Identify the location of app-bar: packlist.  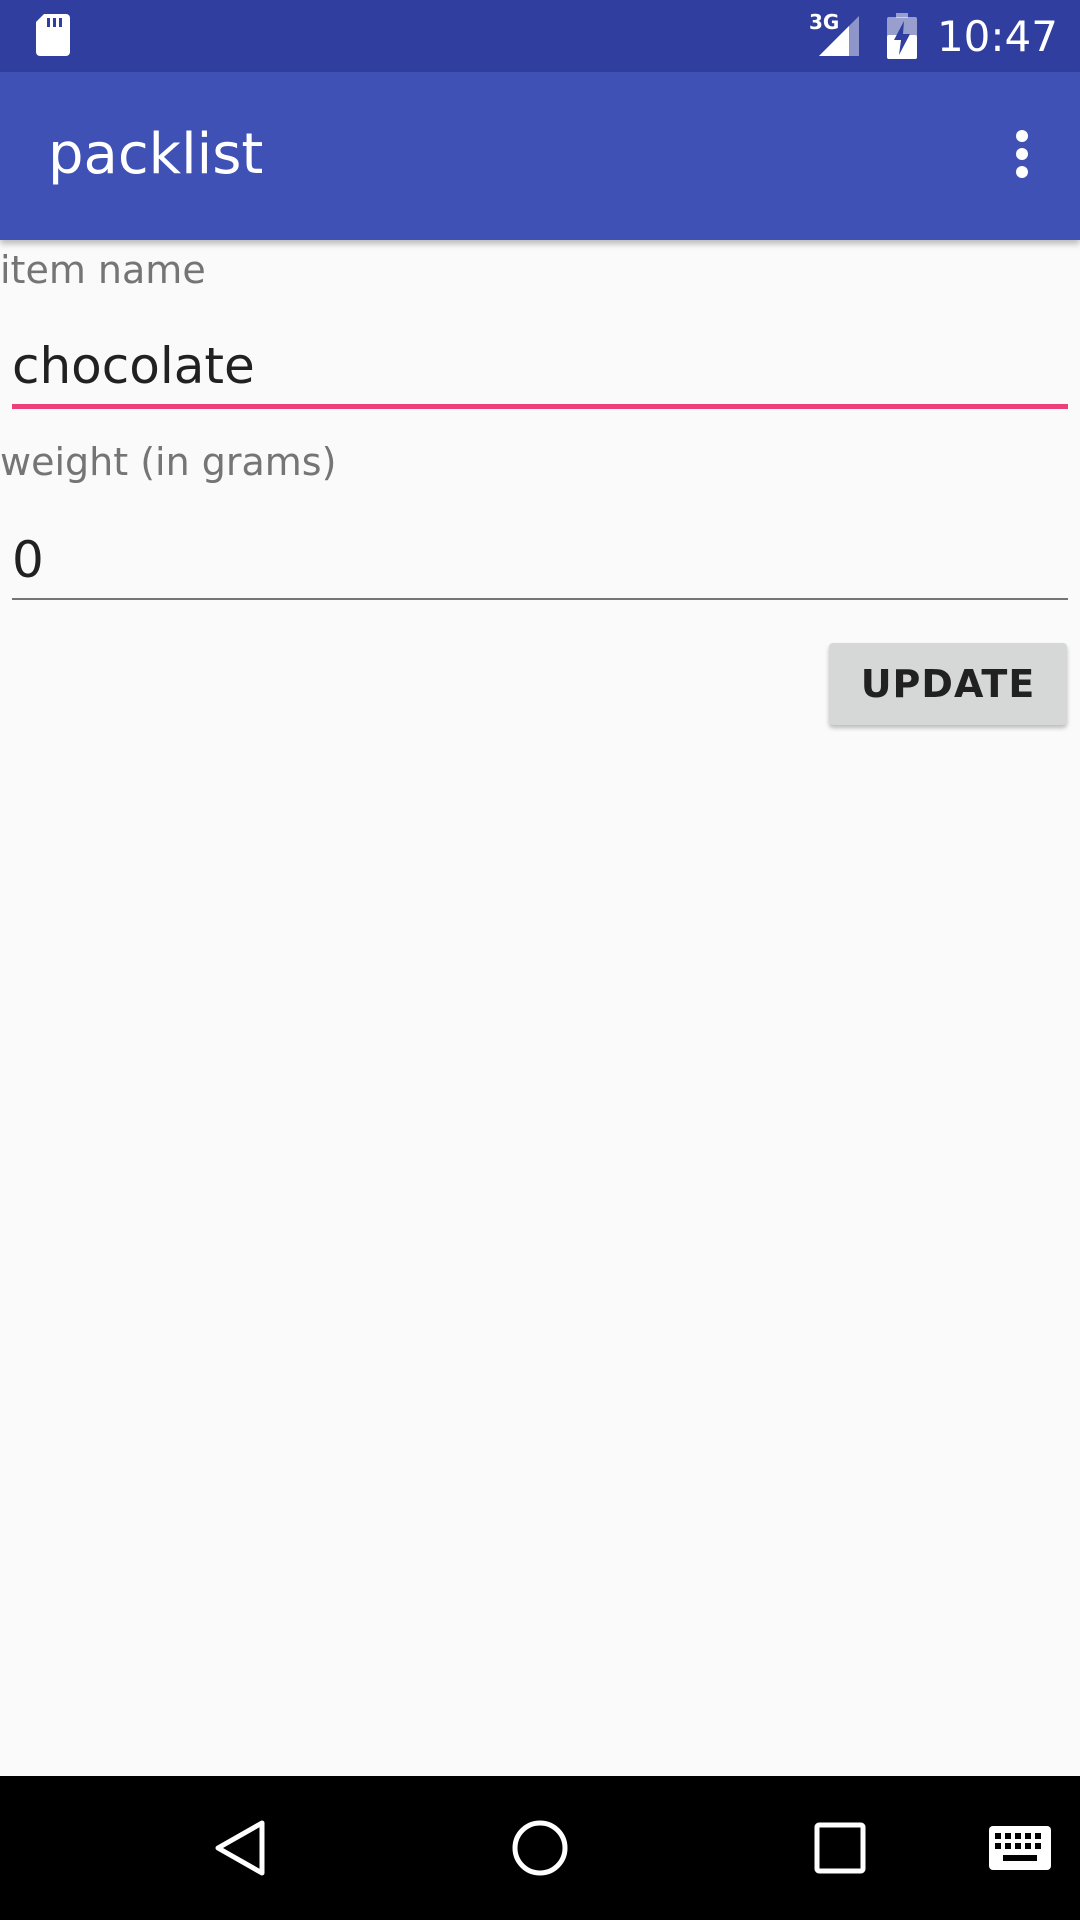
(540, 156).